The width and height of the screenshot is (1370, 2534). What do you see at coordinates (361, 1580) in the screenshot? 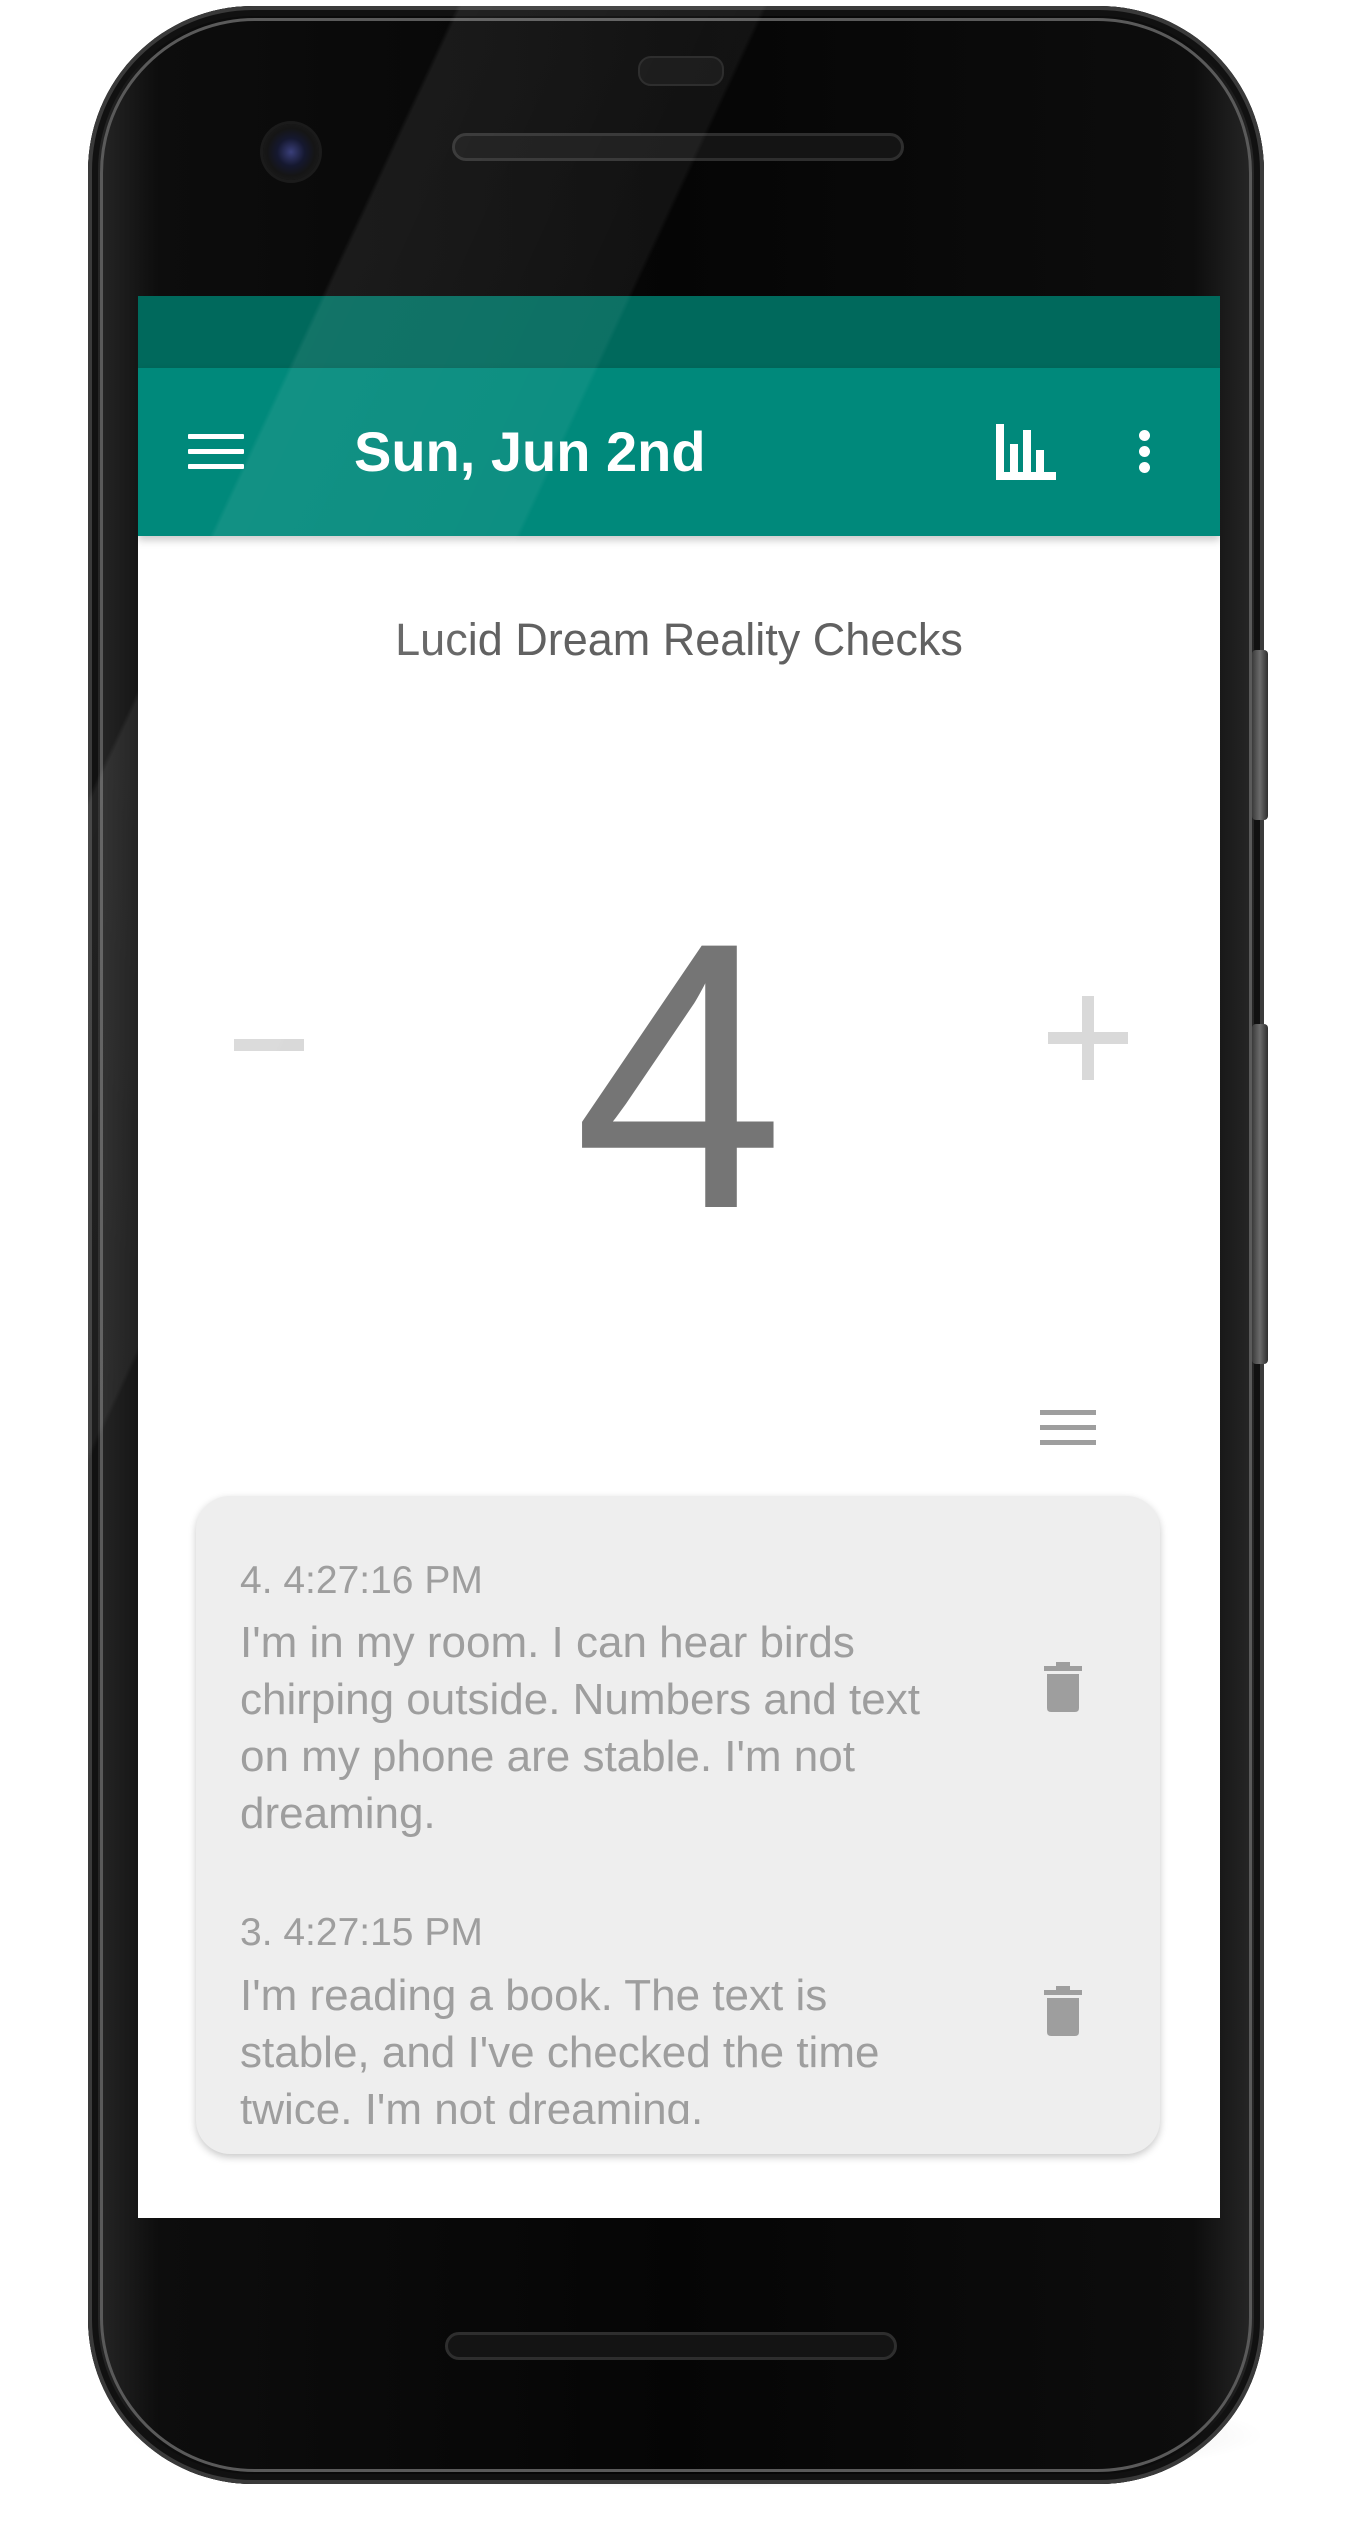
I see `entry-header: 4. 4:27:16 PM` at bounding box center [361, 1580].